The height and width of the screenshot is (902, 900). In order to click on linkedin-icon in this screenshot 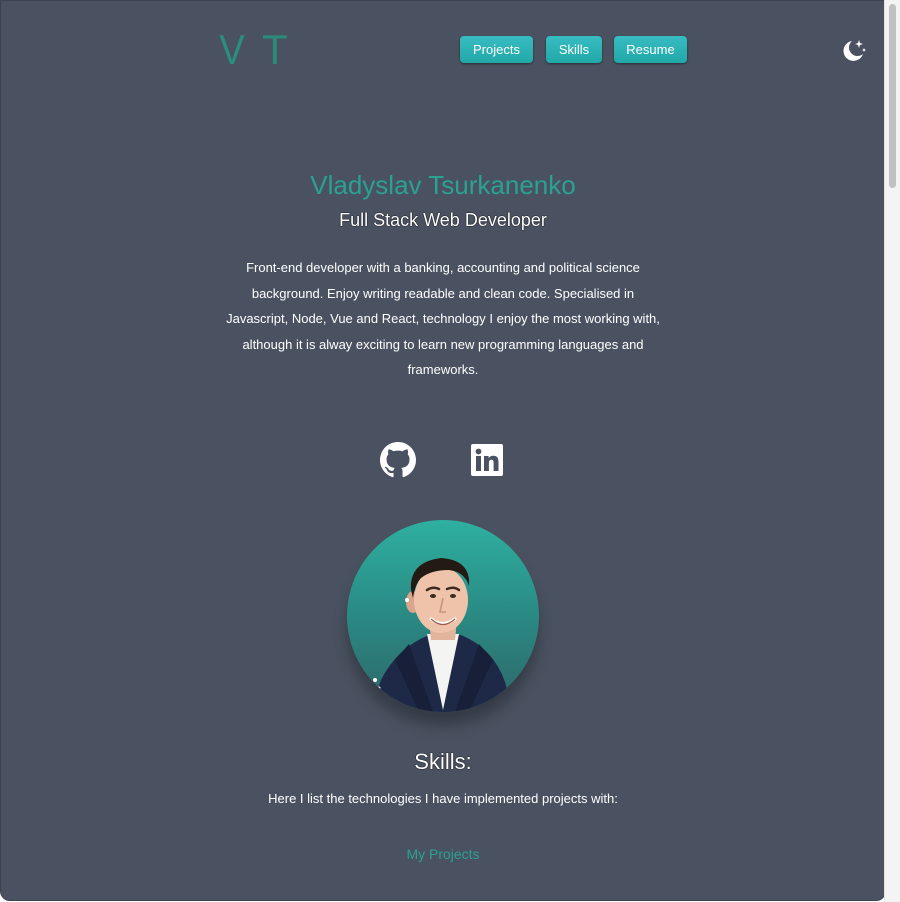, I will do `click(487, 460)`.